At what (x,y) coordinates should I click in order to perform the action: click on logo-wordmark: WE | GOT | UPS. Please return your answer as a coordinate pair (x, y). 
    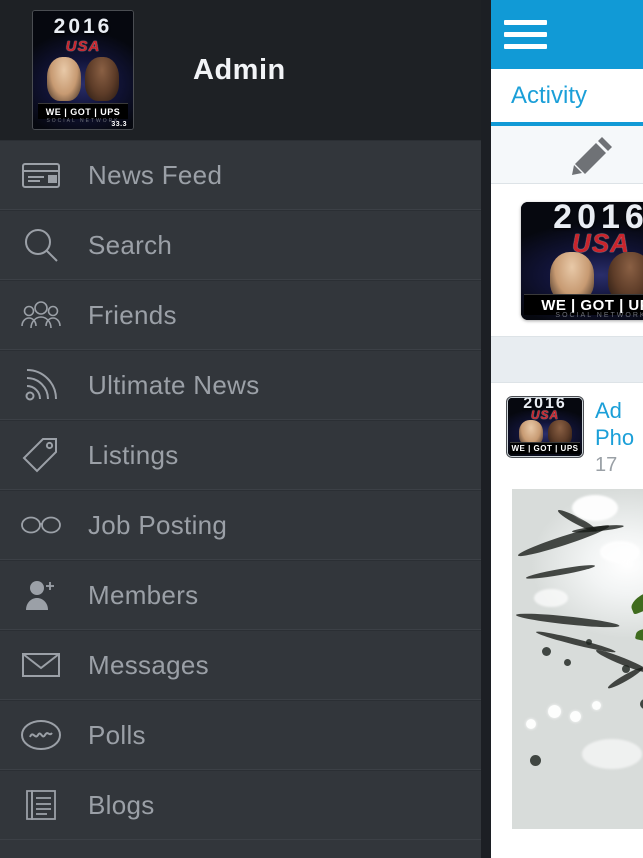
    Looking at the image, I should click on (83, 111).